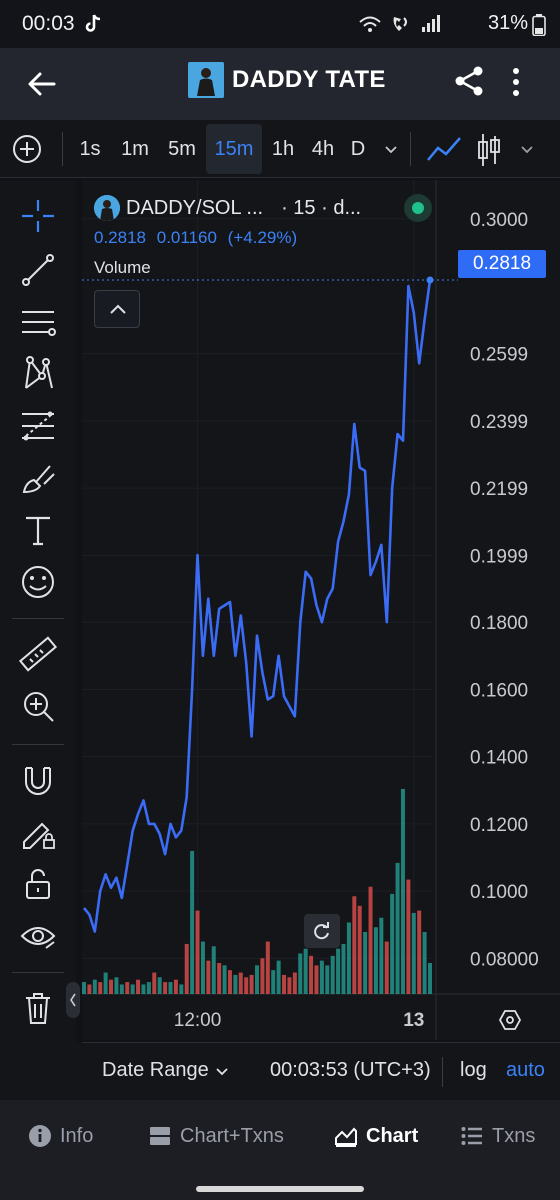 This screenshot has width=560, height=1200. I want to click on live-status-dot, so click(418, 208).